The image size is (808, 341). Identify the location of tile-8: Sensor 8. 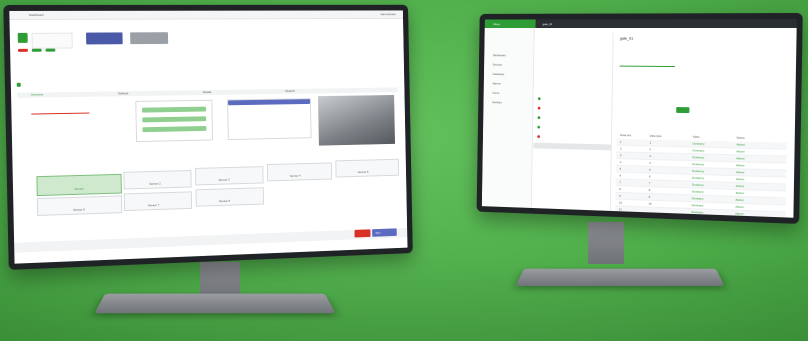
(229, 197).